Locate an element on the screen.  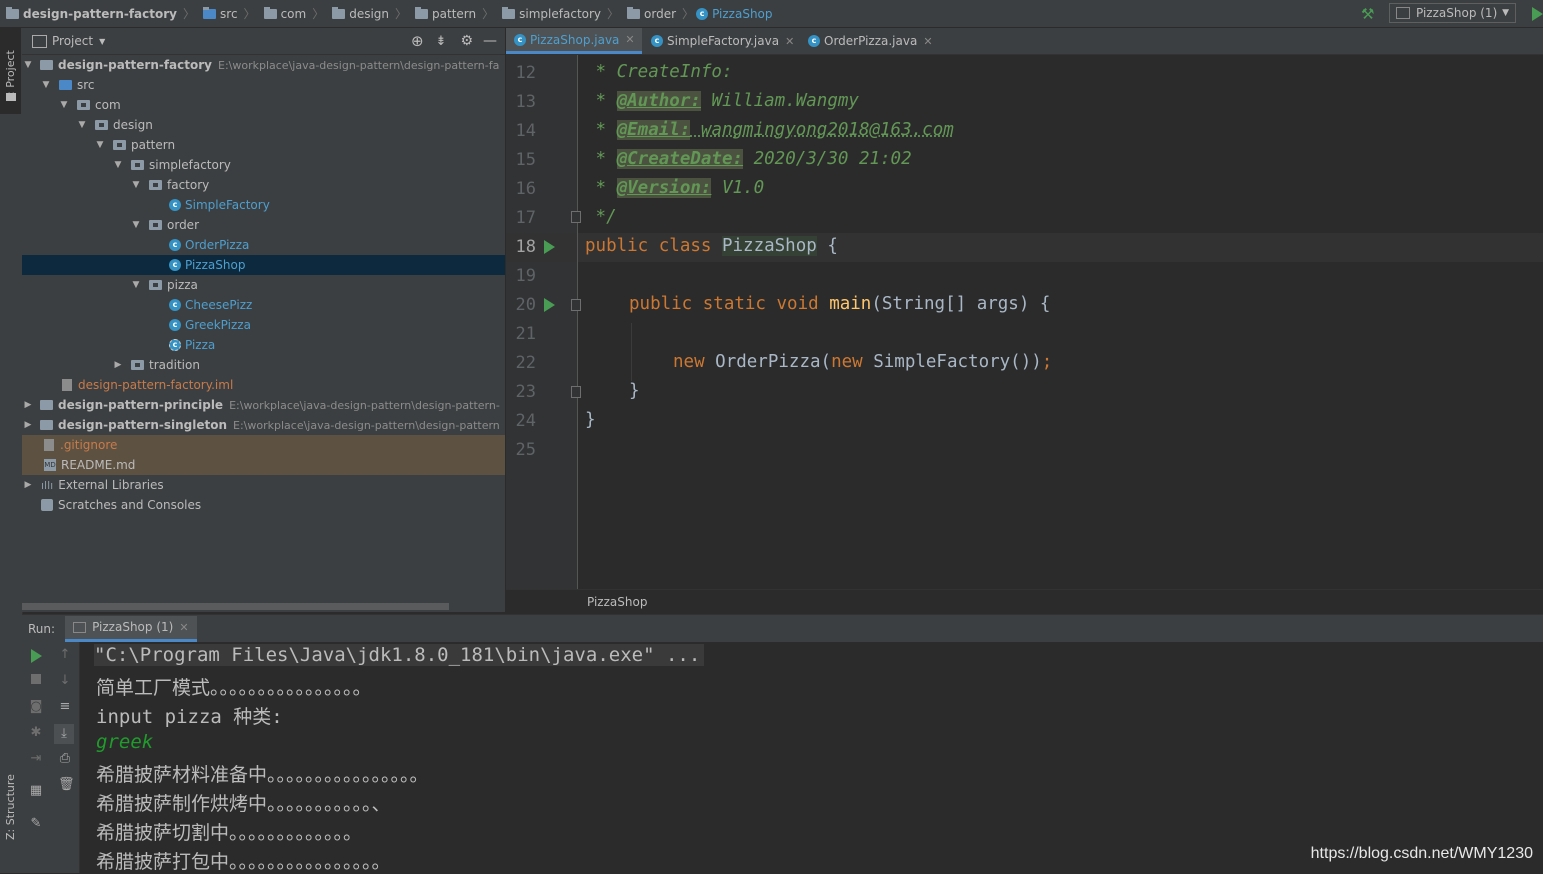
chevron-right-icon: ▶ is located at coordinates (28, 425).